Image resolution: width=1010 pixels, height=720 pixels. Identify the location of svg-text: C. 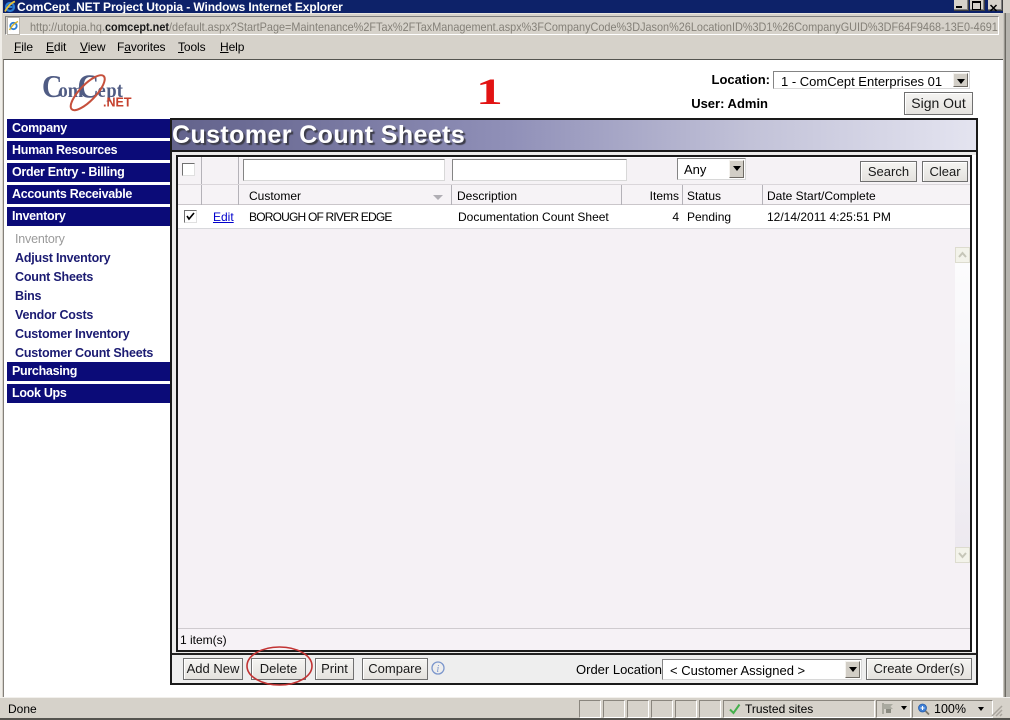
(88, 86).